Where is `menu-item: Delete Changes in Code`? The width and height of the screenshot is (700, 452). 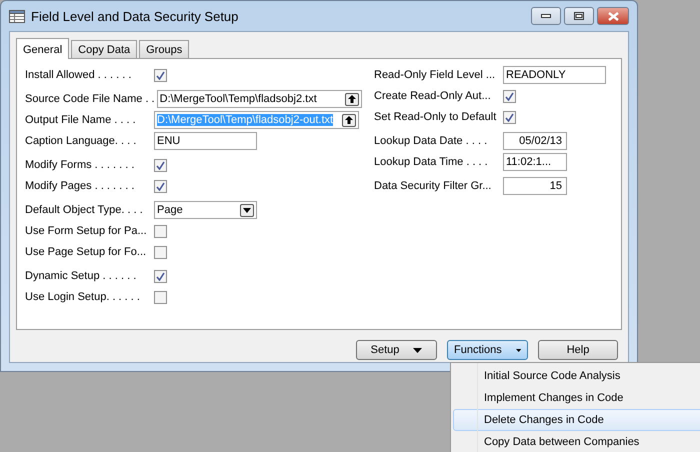
menu-item: Delete Changes in Code is located at coordinates (576, 420).